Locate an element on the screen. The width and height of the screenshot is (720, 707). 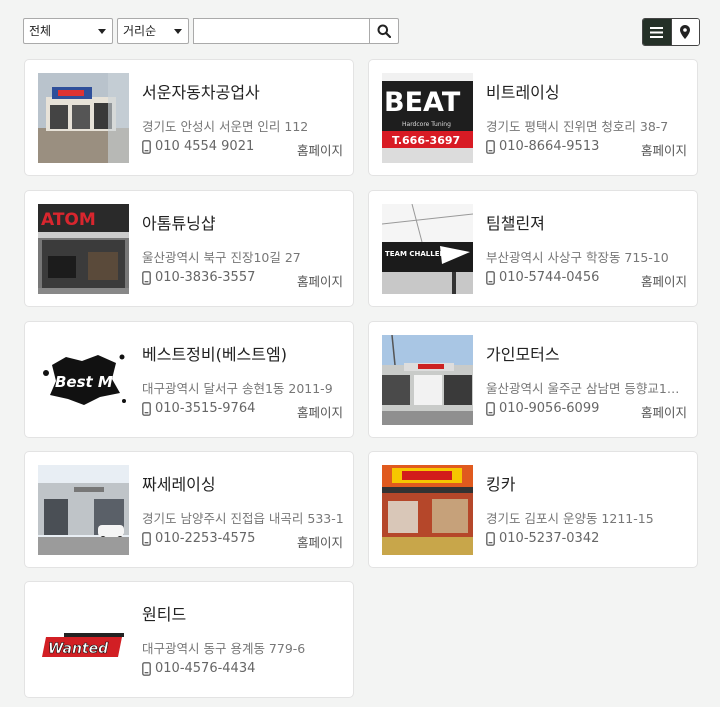
list-view-button is located at coordinates (657, 32).